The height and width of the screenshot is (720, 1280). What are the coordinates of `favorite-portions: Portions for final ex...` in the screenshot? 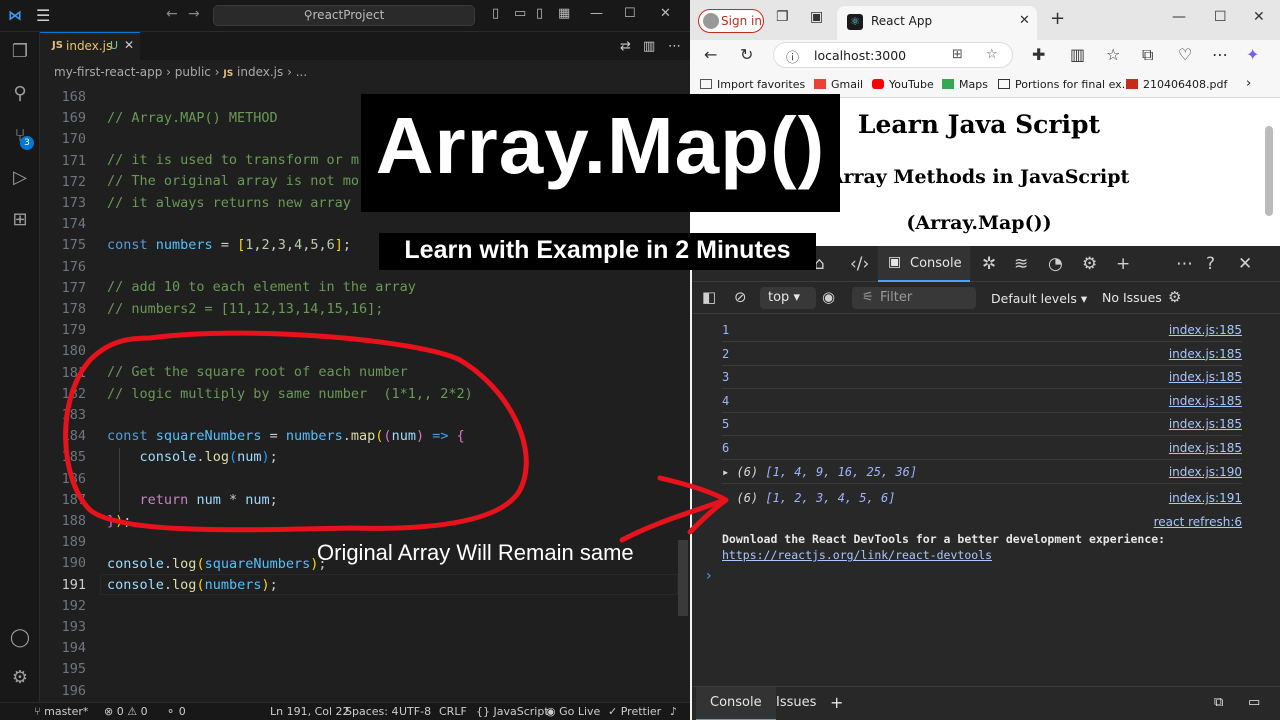 It's located at (1065, 84).